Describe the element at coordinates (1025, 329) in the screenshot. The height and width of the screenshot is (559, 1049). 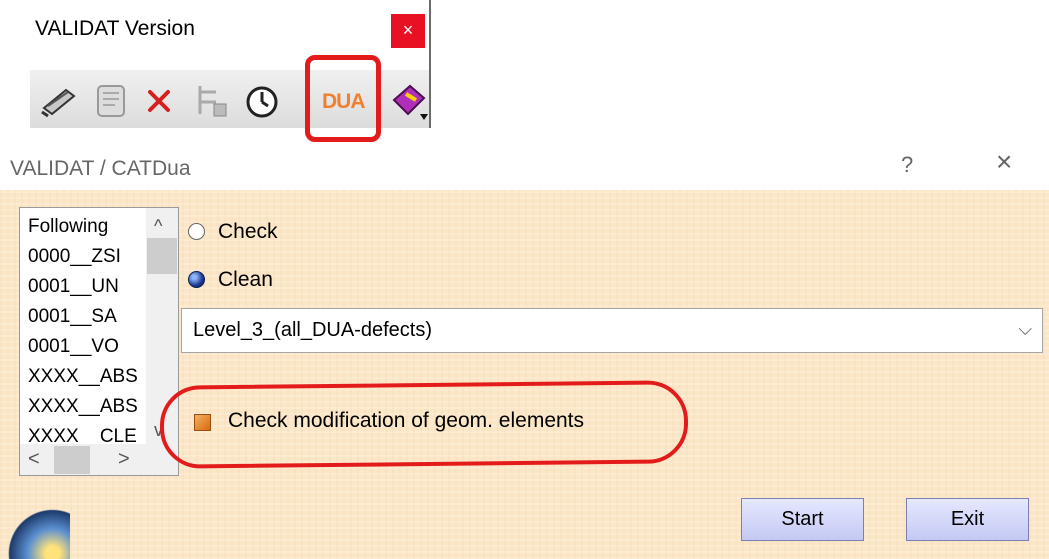
I see `chevron-down-icon: ⌵` at that location.